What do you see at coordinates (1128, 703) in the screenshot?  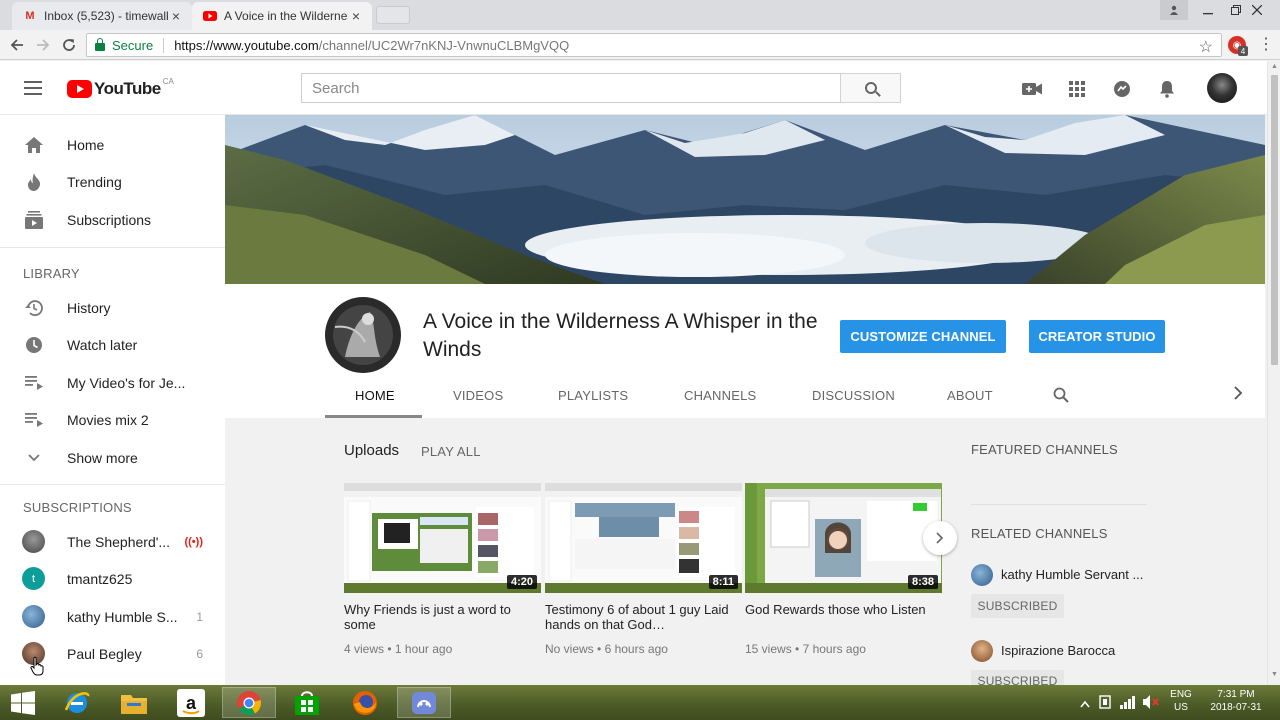 I see `wifi-signal-icon` at bounding box center [1128, 703].